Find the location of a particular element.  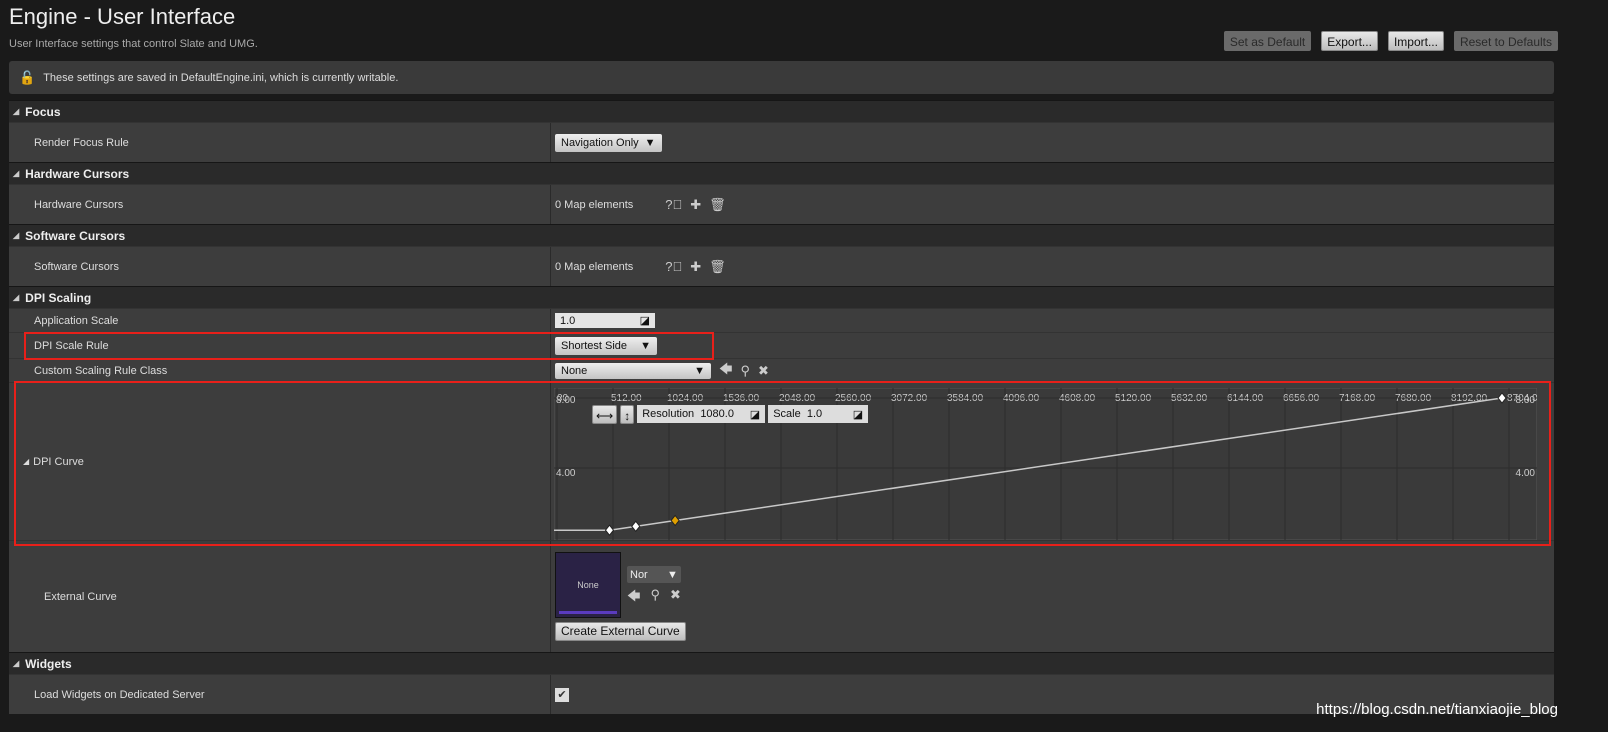

label: External Curve is located at coordinates (280, 596).